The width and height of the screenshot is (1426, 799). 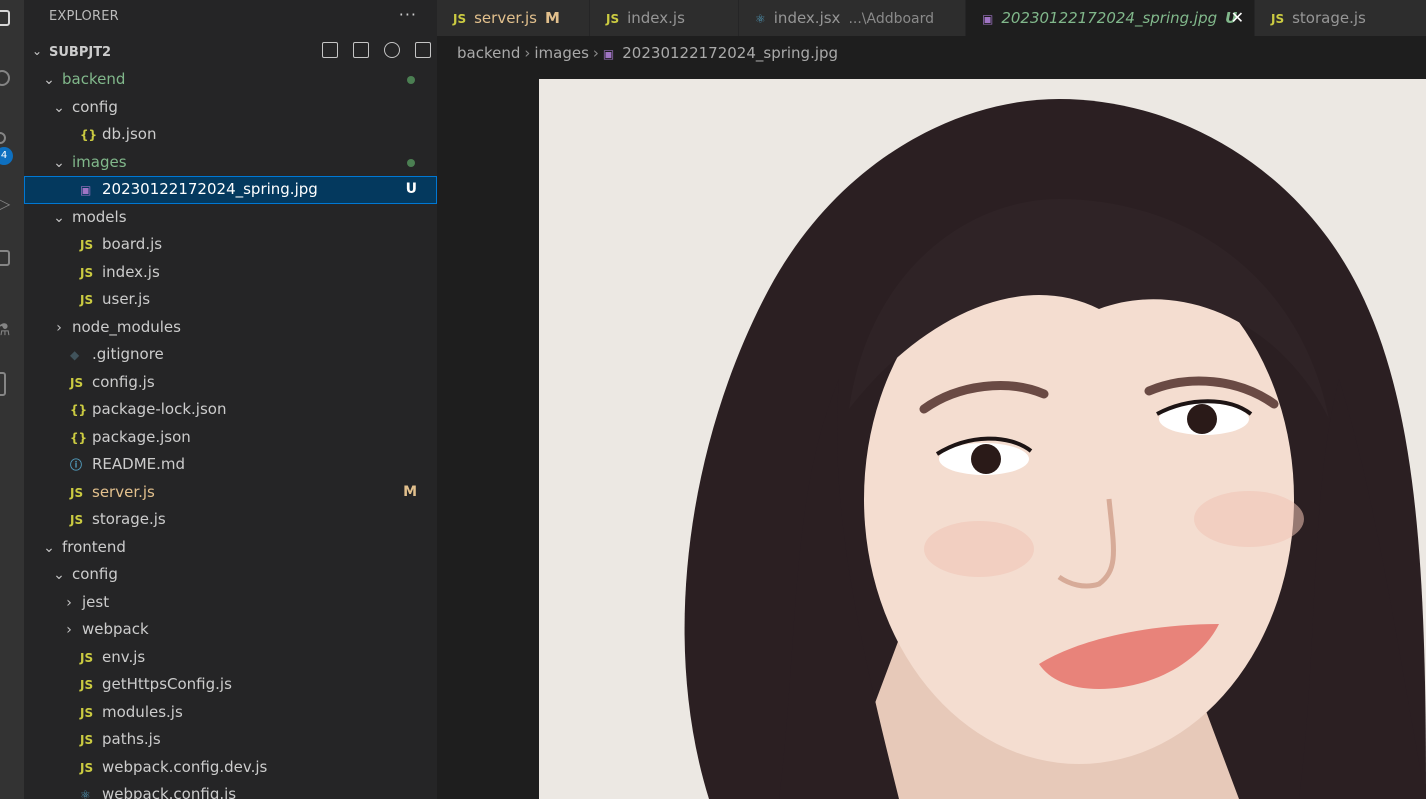 I want to click on tree-item-label: config, so click(x=95, y=106).